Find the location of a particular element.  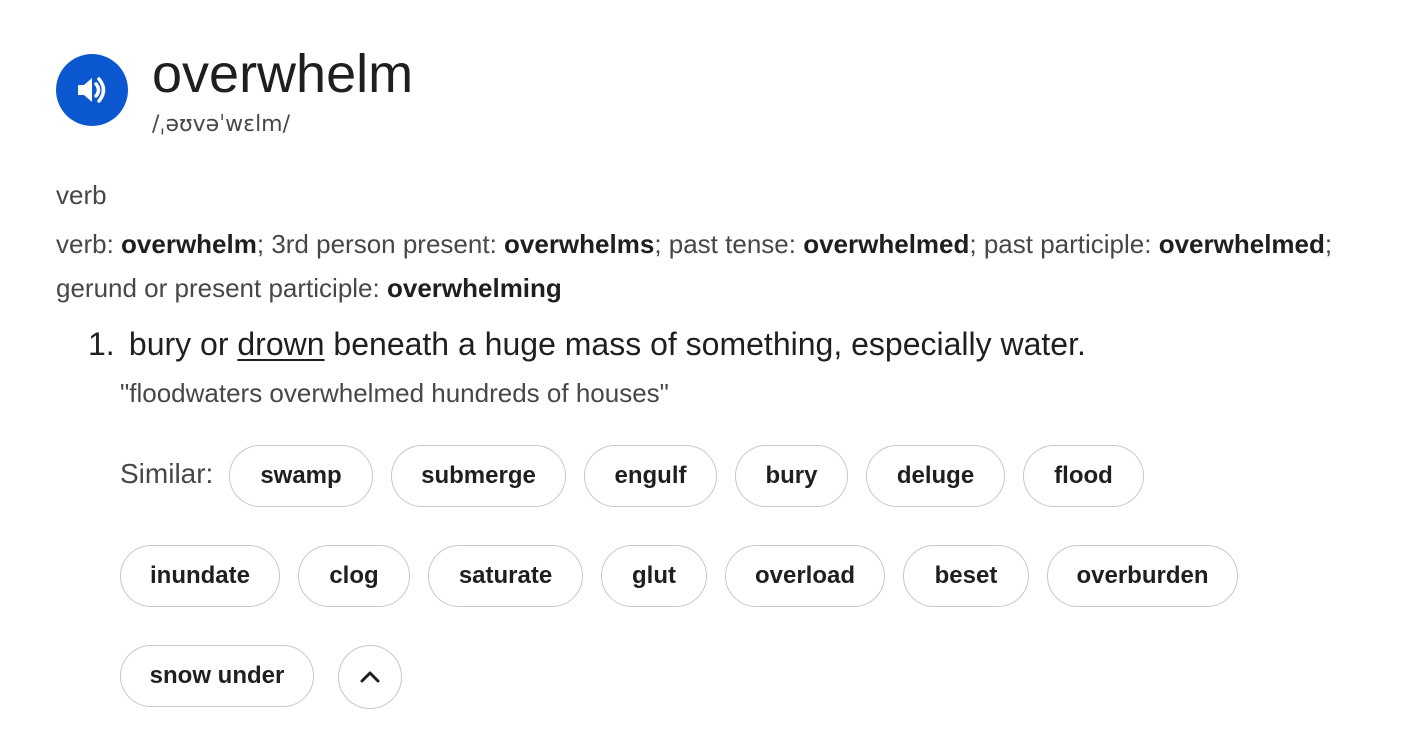

similar-chip-swamp: swamp is located at coordinates (301, 476).